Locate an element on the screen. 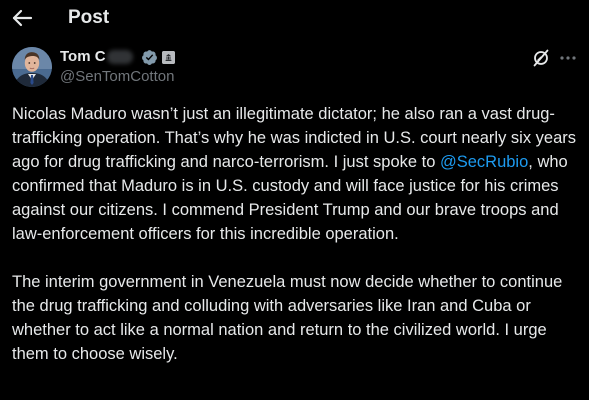 The width and height of the screenshot is (589, 400). profile-photo is located at coordinates (32, 67).